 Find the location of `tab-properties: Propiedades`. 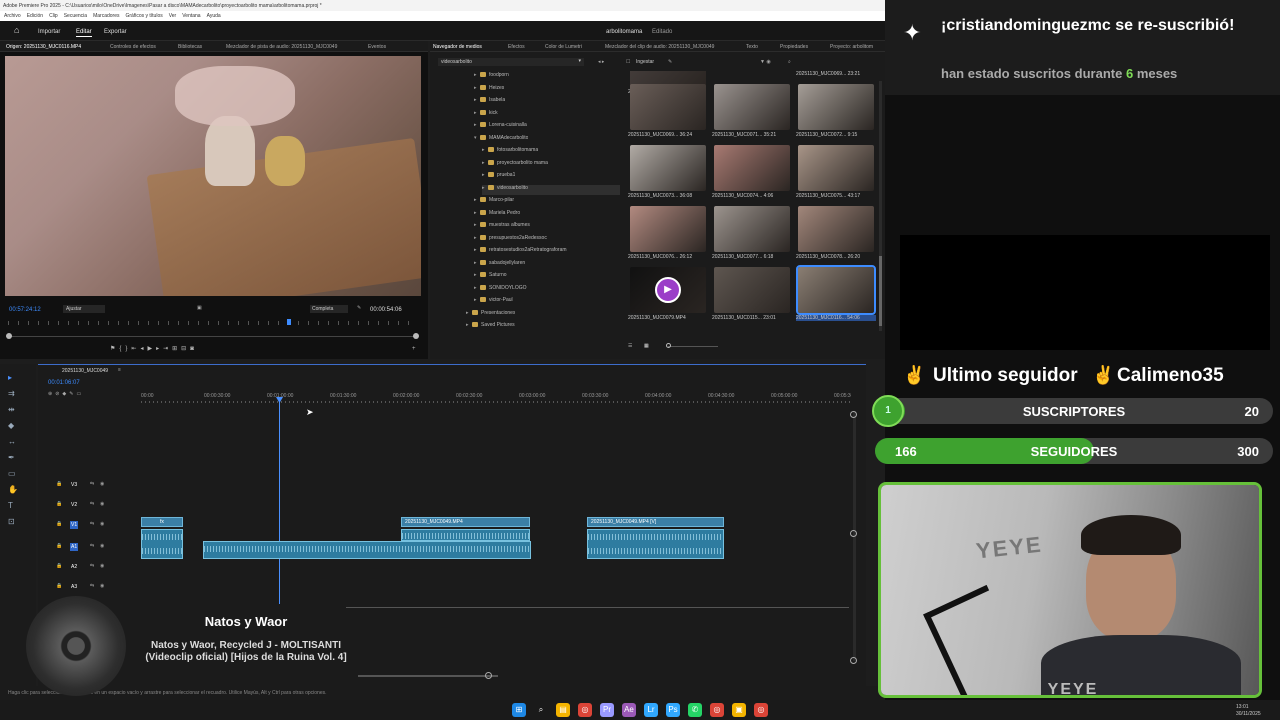

tab-properties: Propiedades is located at coordinates (794, 47).